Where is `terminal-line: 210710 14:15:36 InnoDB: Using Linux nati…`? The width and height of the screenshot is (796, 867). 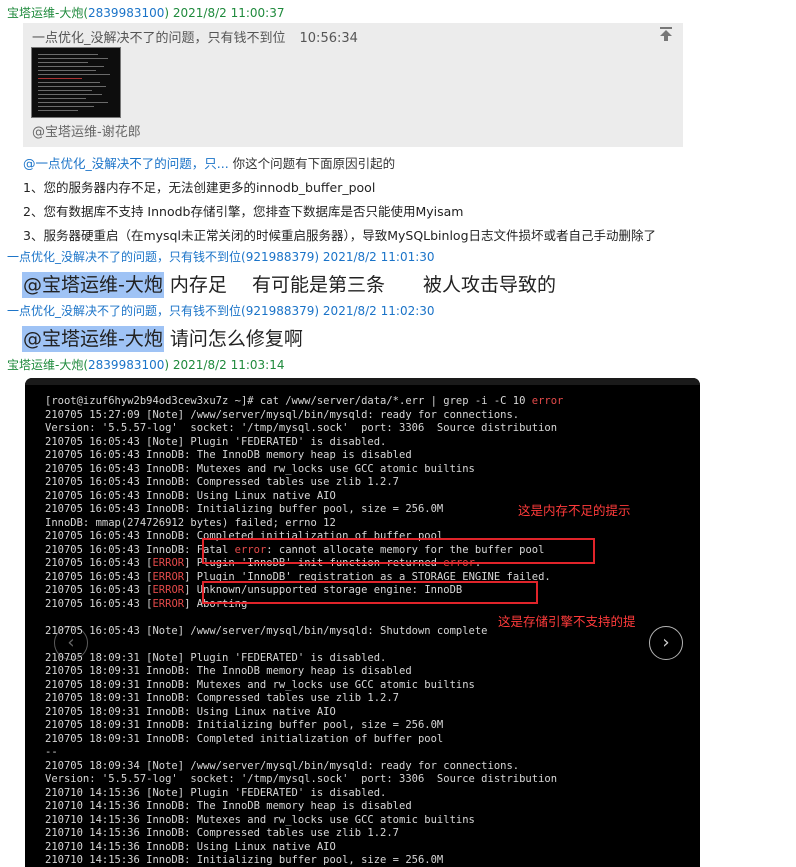 terminal-line: 210710 14:15:36 InnoDB: Using Linux nati… is located at coordinates (190, 846).